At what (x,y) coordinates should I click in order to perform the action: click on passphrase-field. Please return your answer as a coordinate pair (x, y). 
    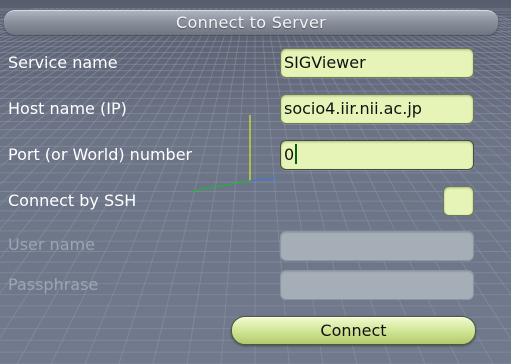
    Looking at the image, I should click on (377, 285).